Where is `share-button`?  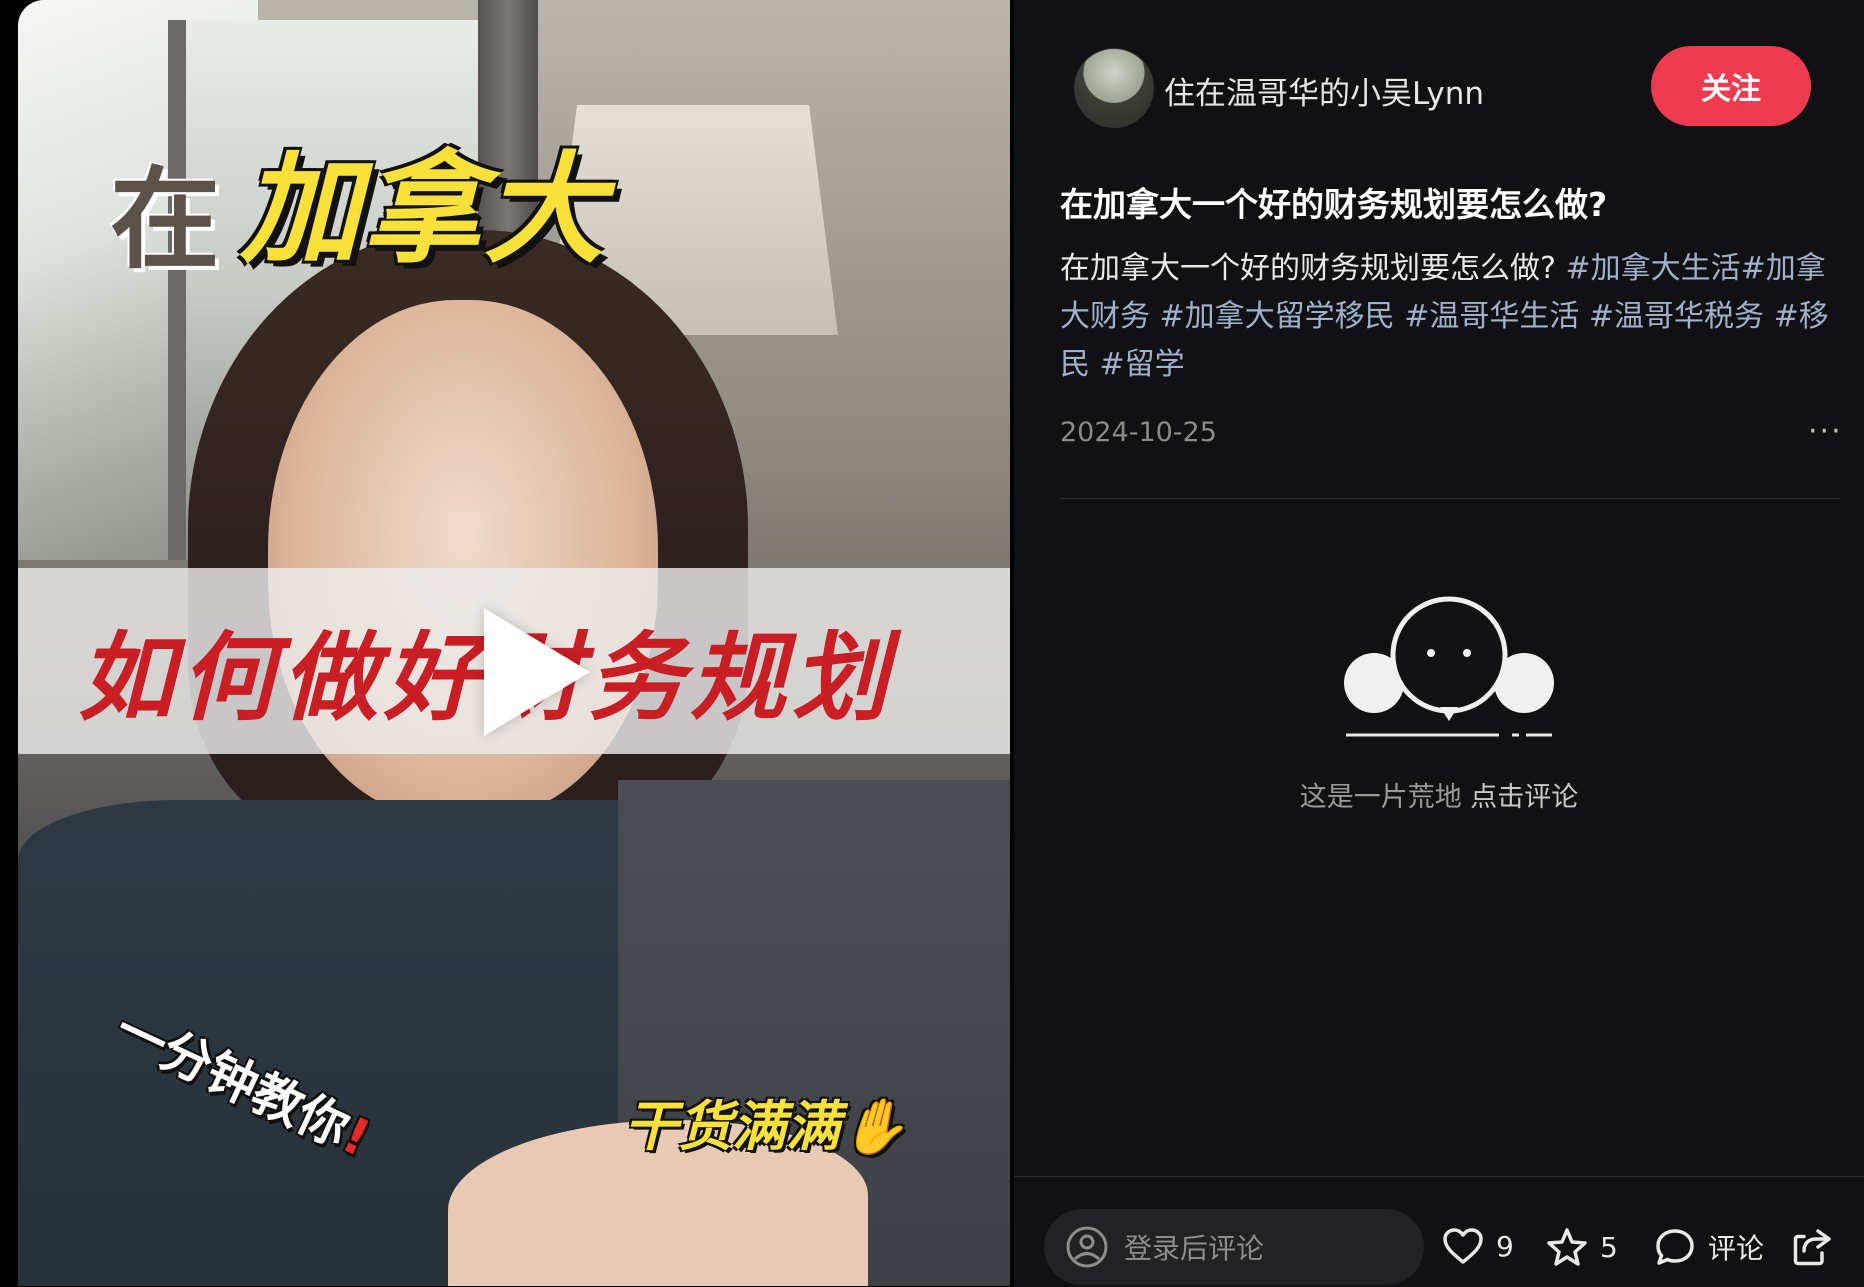 share-button is located at coordinates (1812, 1247).